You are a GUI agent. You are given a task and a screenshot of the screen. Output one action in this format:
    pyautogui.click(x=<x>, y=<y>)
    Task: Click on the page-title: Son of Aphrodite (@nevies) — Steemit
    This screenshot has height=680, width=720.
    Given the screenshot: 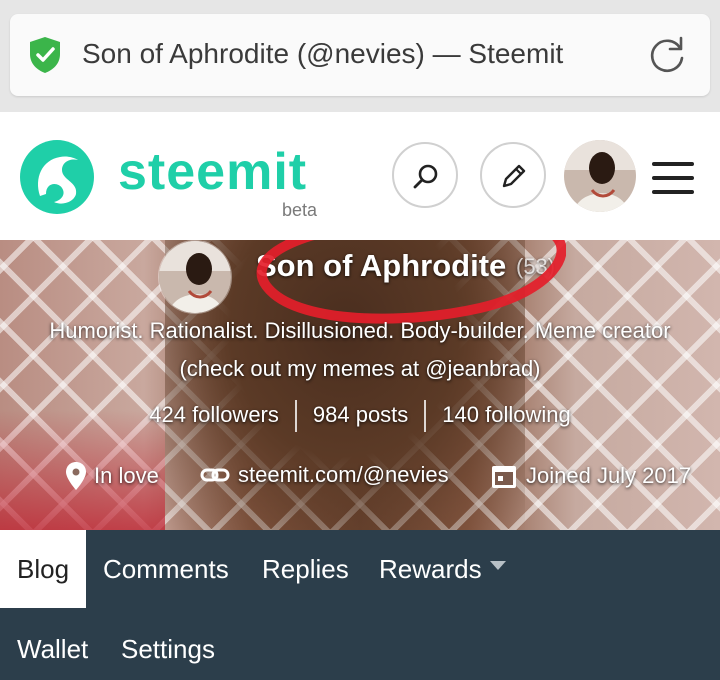 What is the action you would take?
    pyautogui.click(x=323, y=53)
    